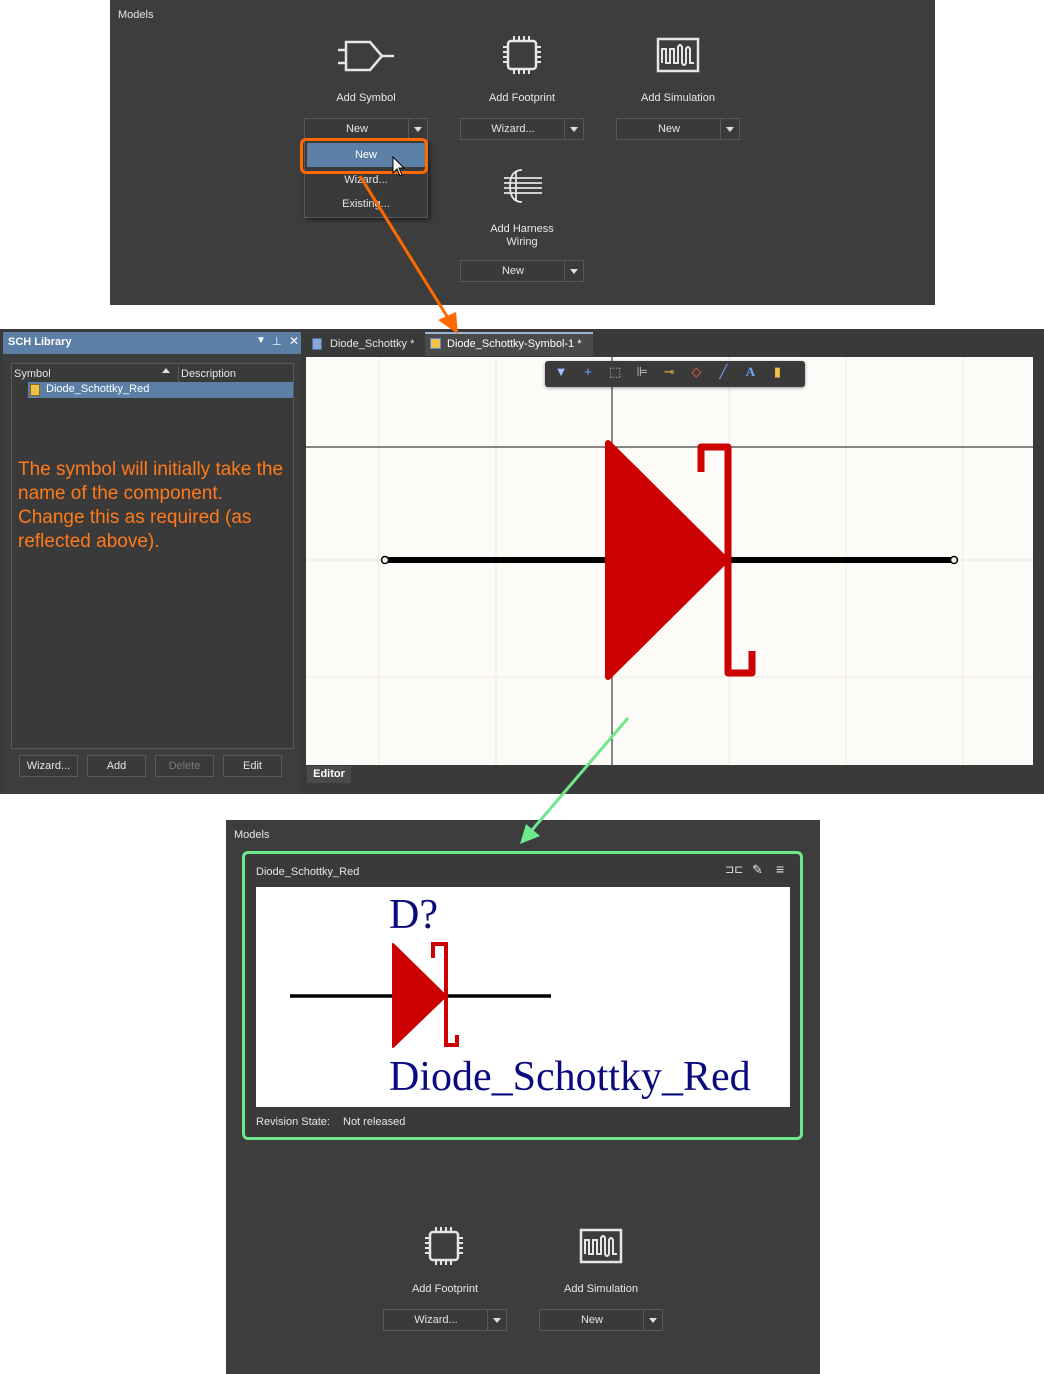 The width and height of the screenshot is (1044, 1374). I want to click on edit-pencil-icon: ✎, so click(757, 870).